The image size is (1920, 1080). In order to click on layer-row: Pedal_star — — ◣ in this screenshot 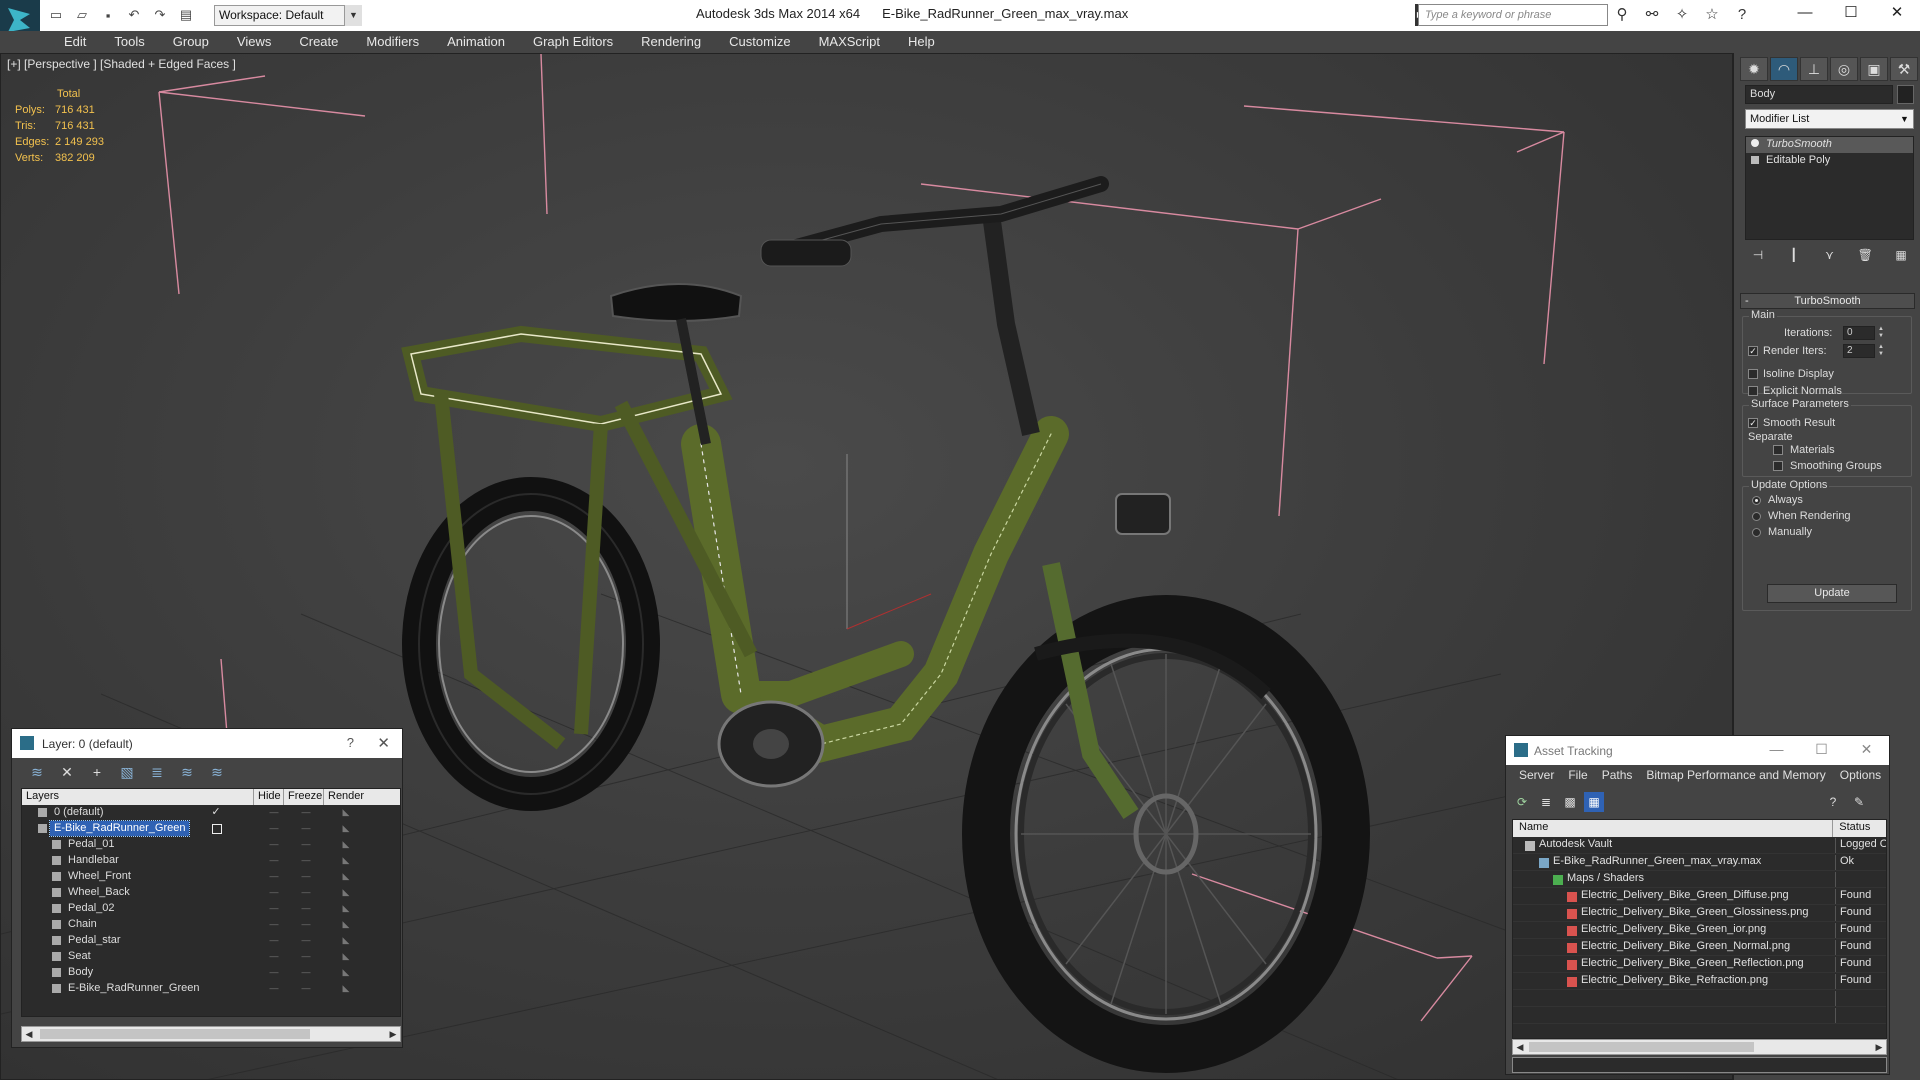, I will do `click(211, 941)`.